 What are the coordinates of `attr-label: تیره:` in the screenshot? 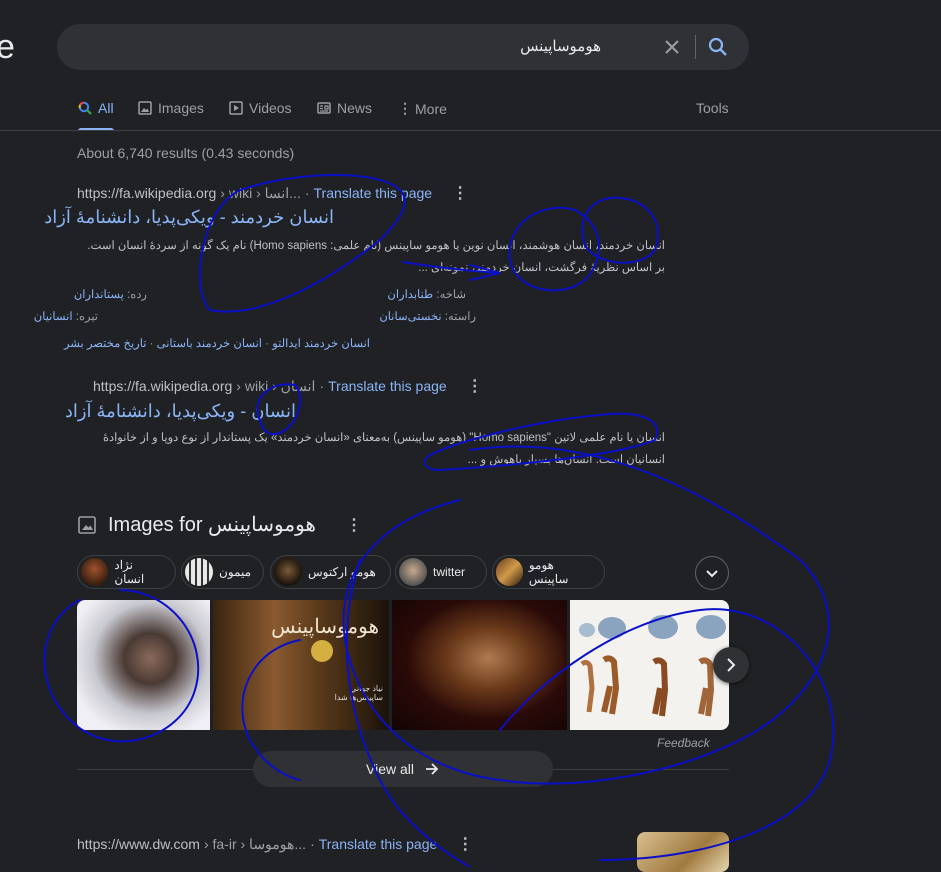 It's located at (86, 317).